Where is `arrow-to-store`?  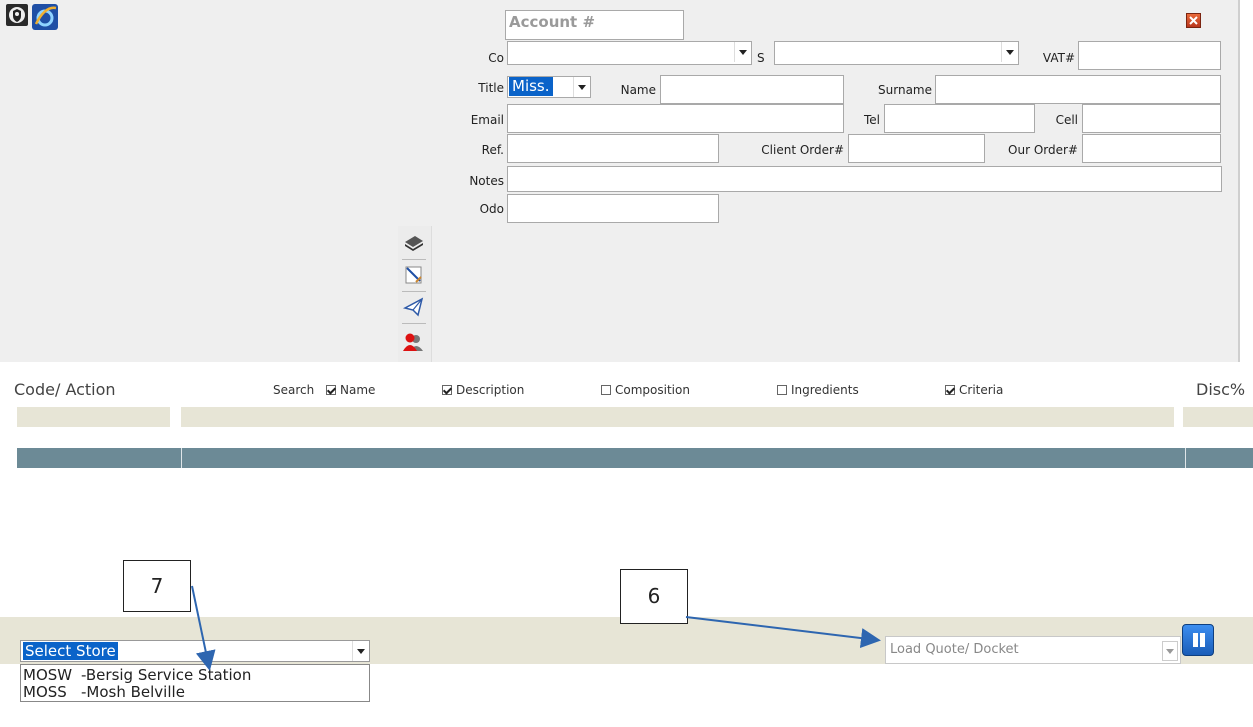
arrow-to-store is located at coordinates (203, 628).